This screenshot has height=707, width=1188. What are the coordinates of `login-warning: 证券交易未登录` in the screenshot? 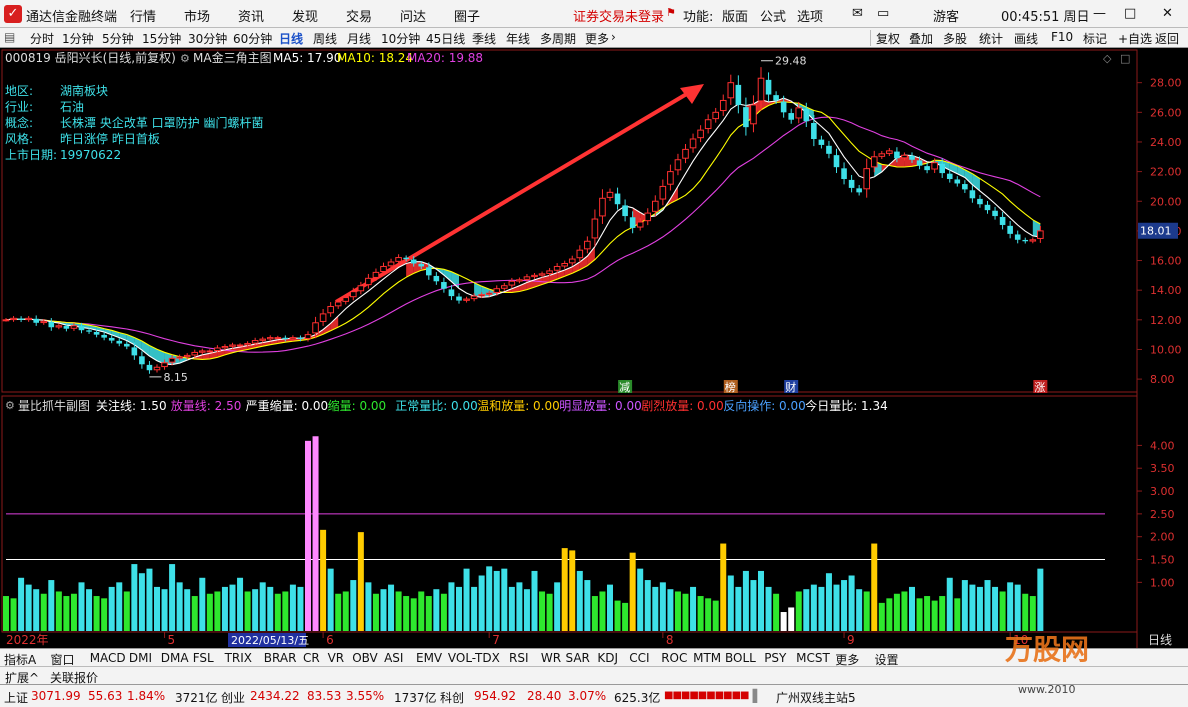 It's located at (618, 15).